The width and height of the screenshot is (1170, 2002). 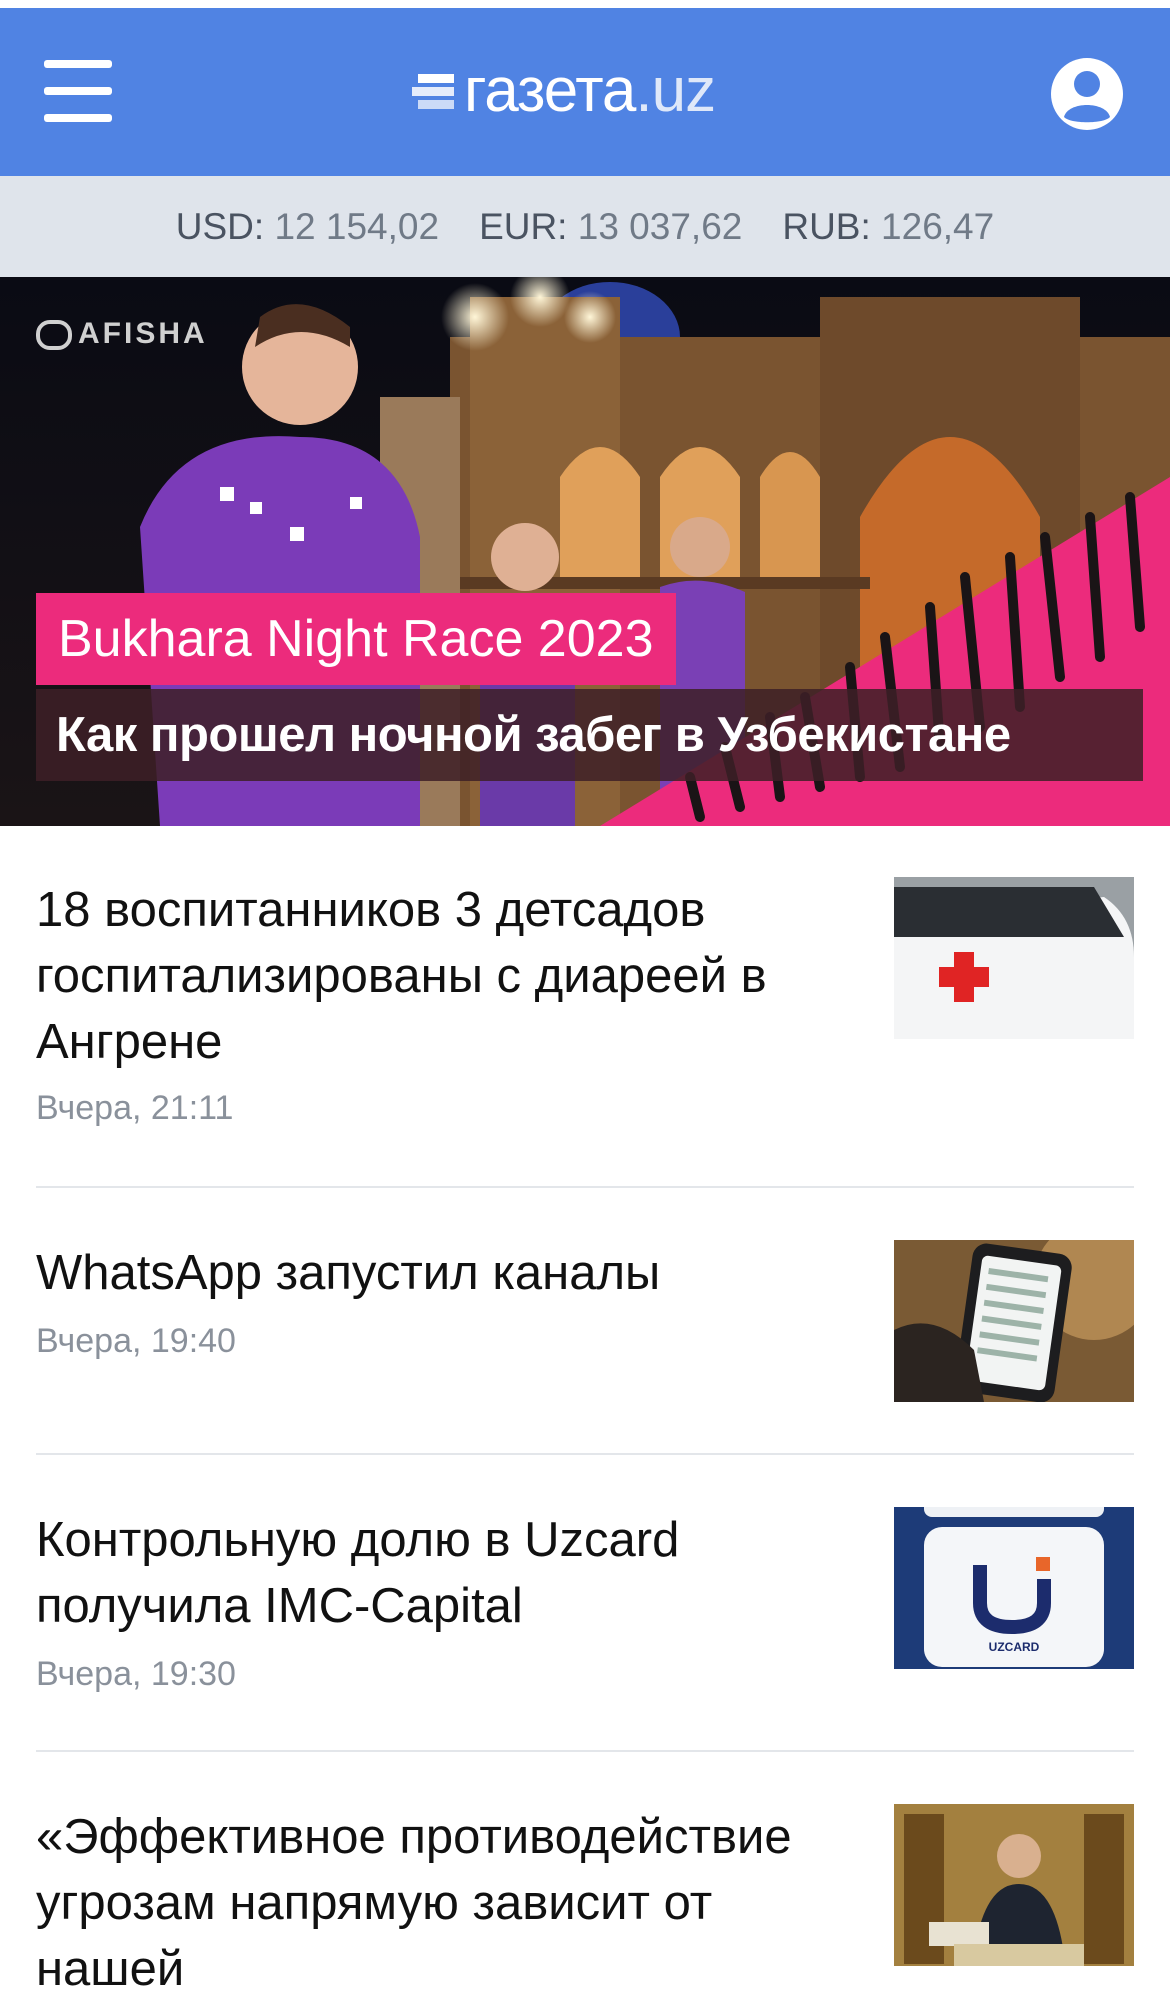 I want to click on news-title: WhatsApp запустил каналы, so click(x=436, y=1273).